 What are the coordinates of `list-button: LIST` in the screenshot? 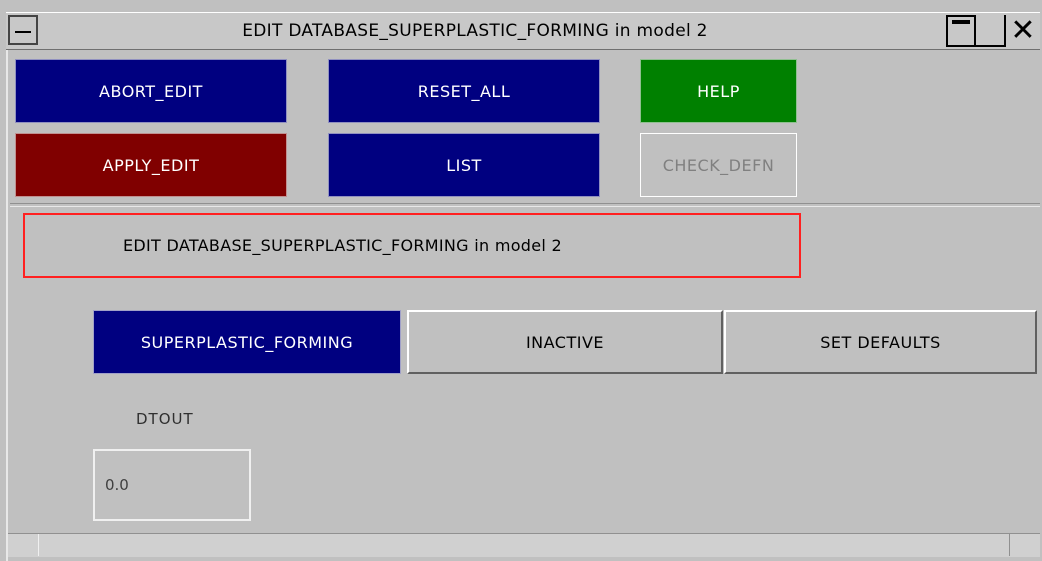 It's located at (464, 165).